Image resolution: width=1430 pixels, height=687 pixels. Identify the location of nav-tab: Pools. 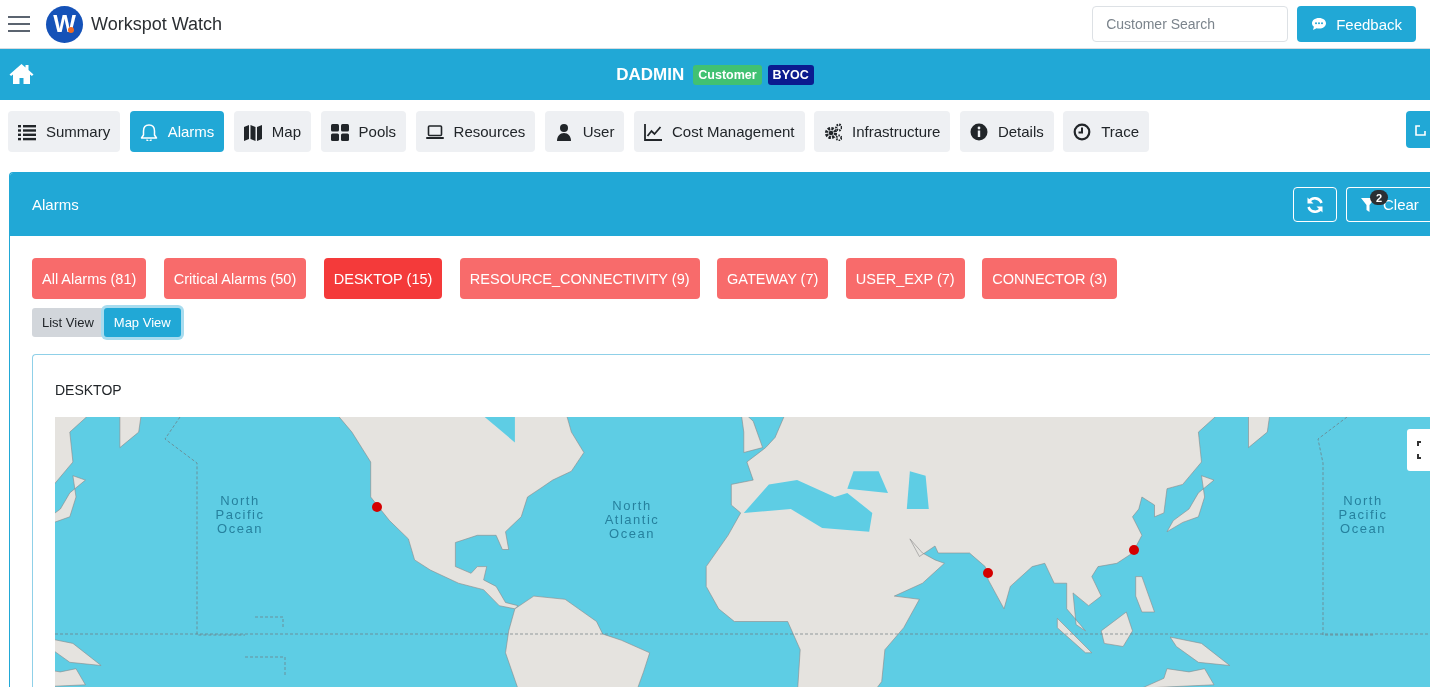
(363, 131).